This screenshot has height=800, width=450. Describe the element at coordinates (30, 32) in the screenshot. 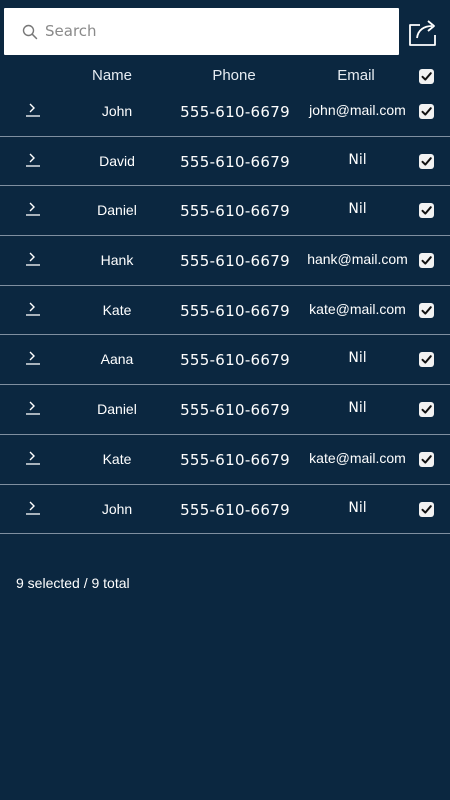

I see `search-icon` at that location.